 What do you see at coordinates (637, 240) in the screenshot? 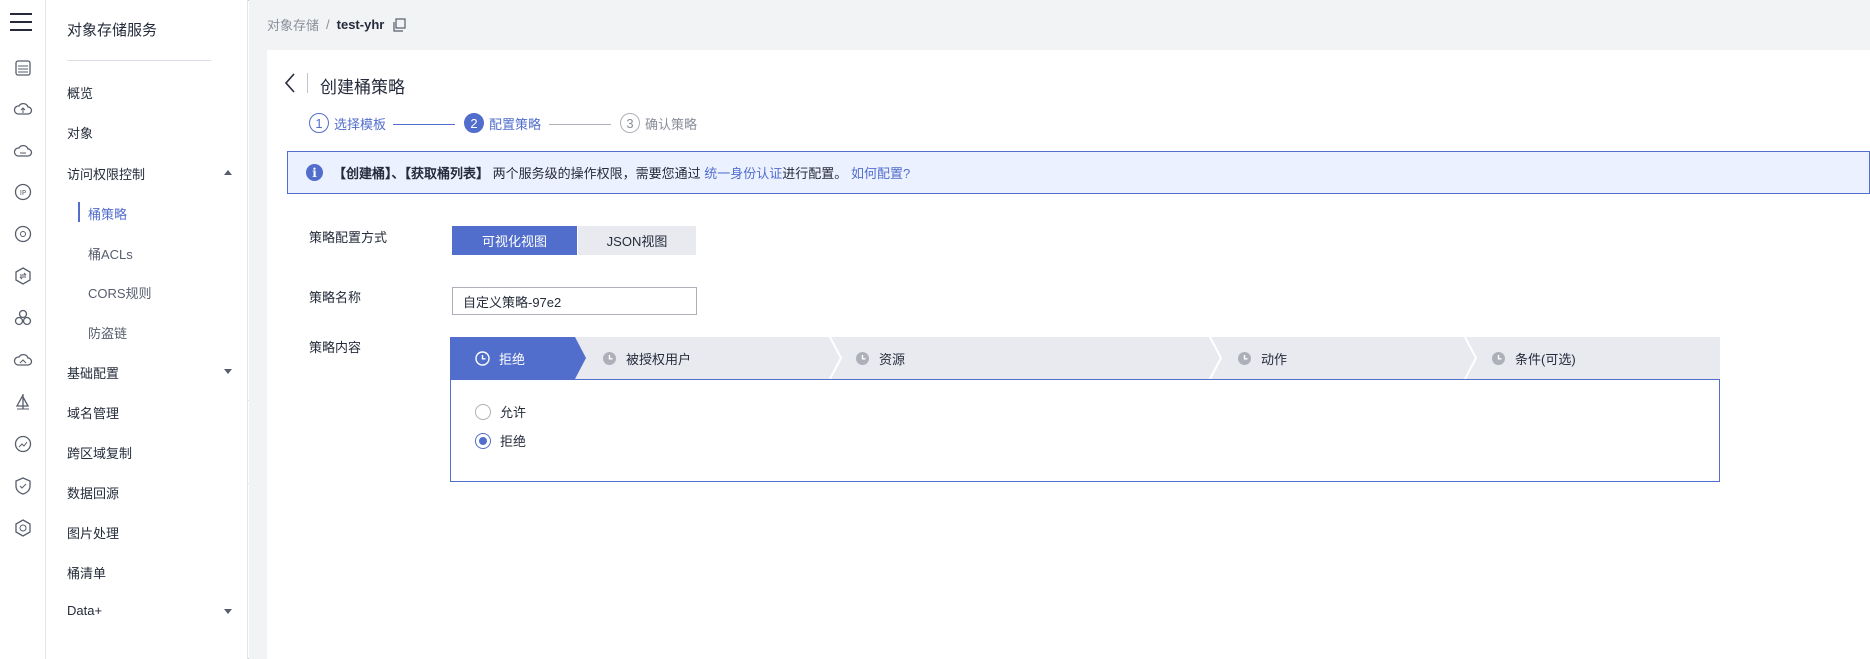
I see `json-view-tab: JSON视图` at bounding box center [637, 240].